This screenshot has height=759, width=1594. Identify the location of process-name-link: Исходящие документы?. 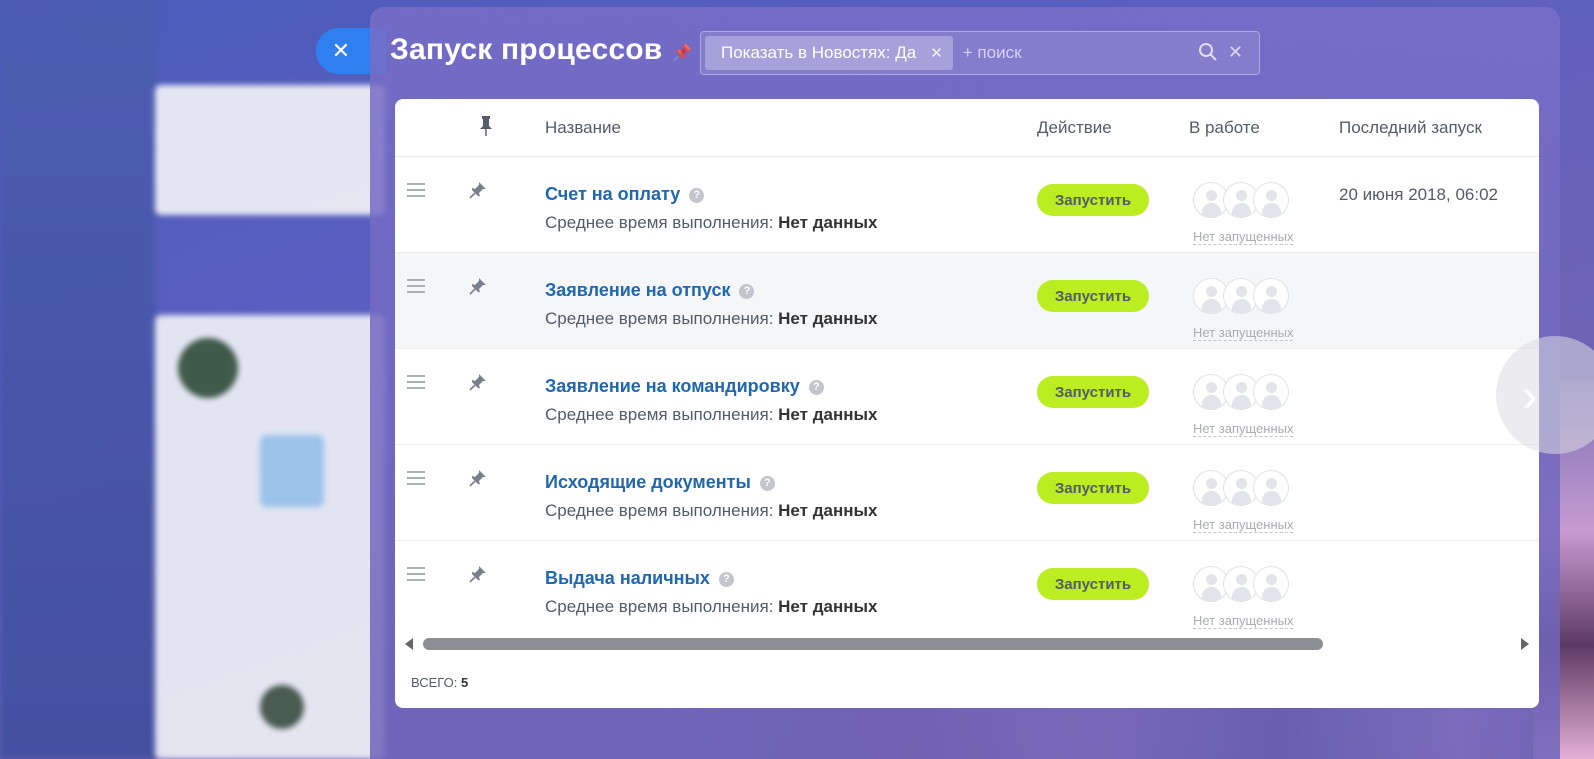
(660, 482).